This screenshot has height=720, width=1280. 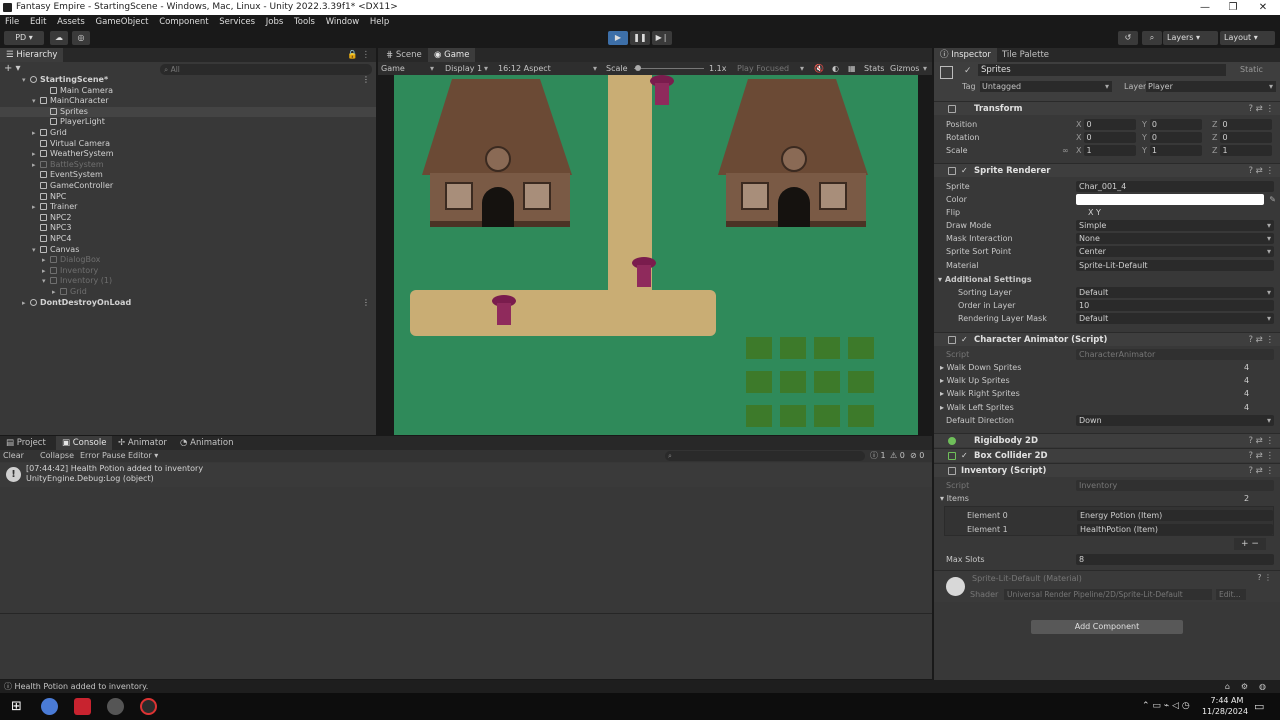 I want to click on sprite-field: Char_001_4, so click(x=1175, y=186).